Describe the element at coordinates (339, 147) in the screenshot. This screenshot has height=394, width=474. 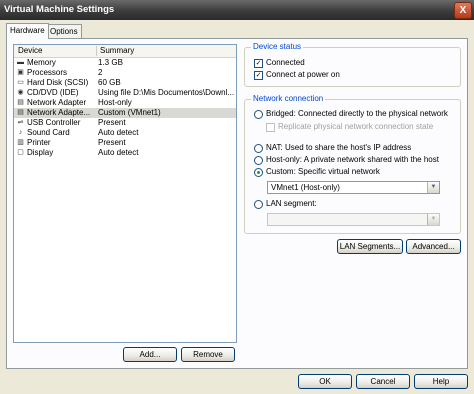
I see `nat-label: NAT: Used to share the host's IP address` at that location.